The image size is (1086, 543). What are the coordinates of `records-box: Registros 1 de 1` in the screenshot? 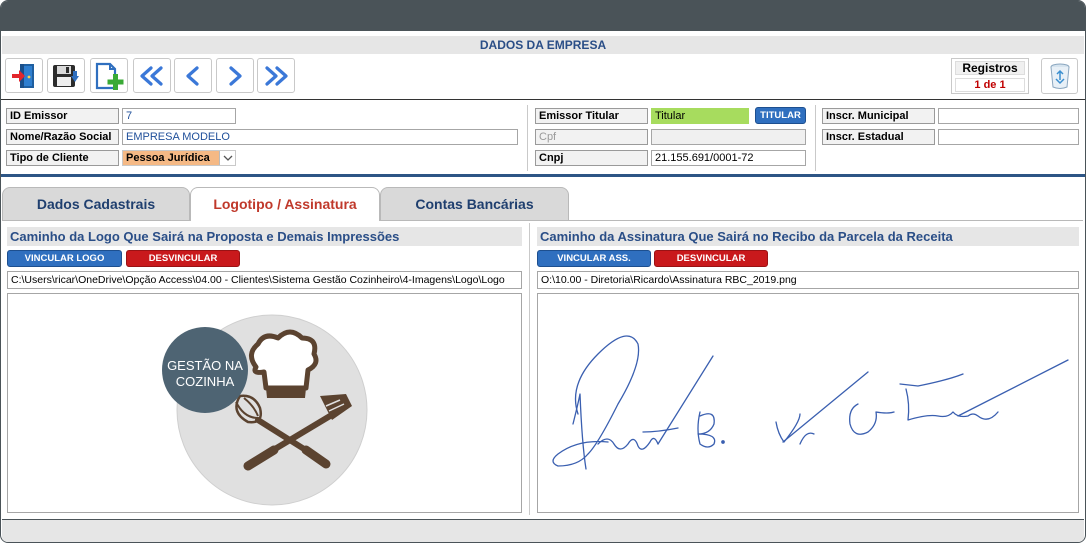 It's located at (990, 76).